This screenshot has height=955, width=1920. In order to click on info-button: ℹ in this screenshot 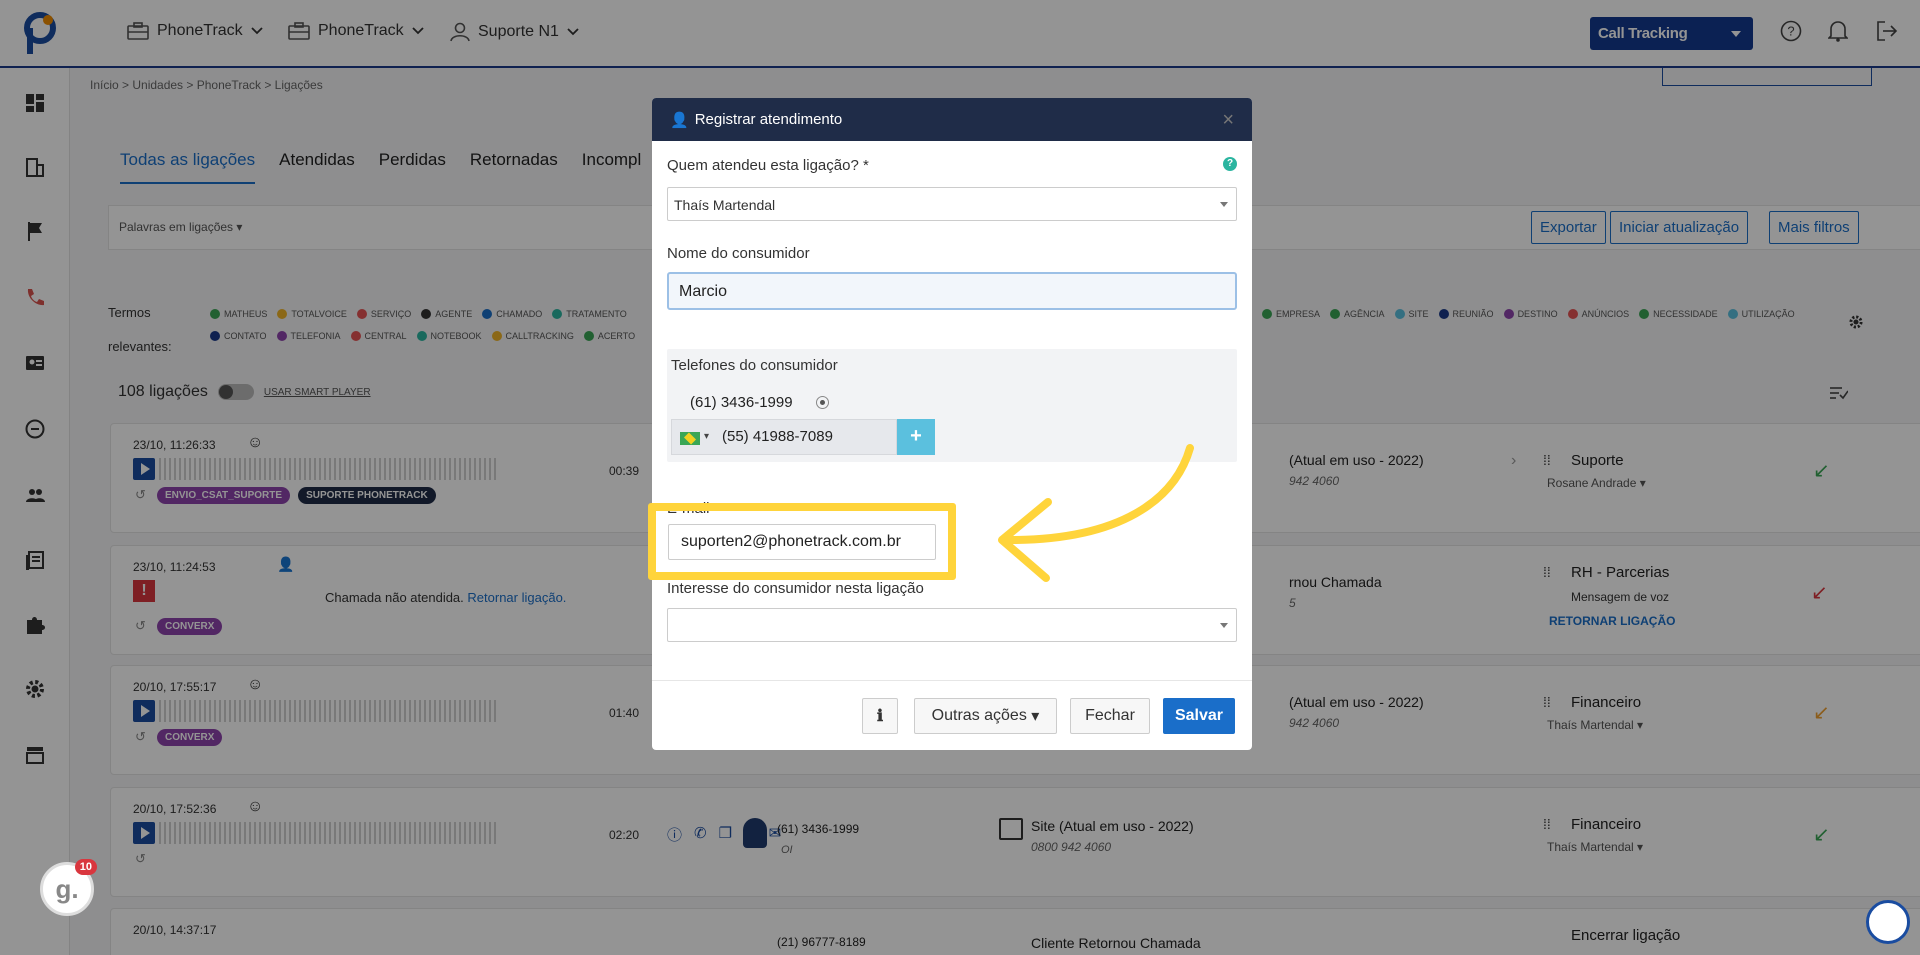, I will do `click(880, 716)`.